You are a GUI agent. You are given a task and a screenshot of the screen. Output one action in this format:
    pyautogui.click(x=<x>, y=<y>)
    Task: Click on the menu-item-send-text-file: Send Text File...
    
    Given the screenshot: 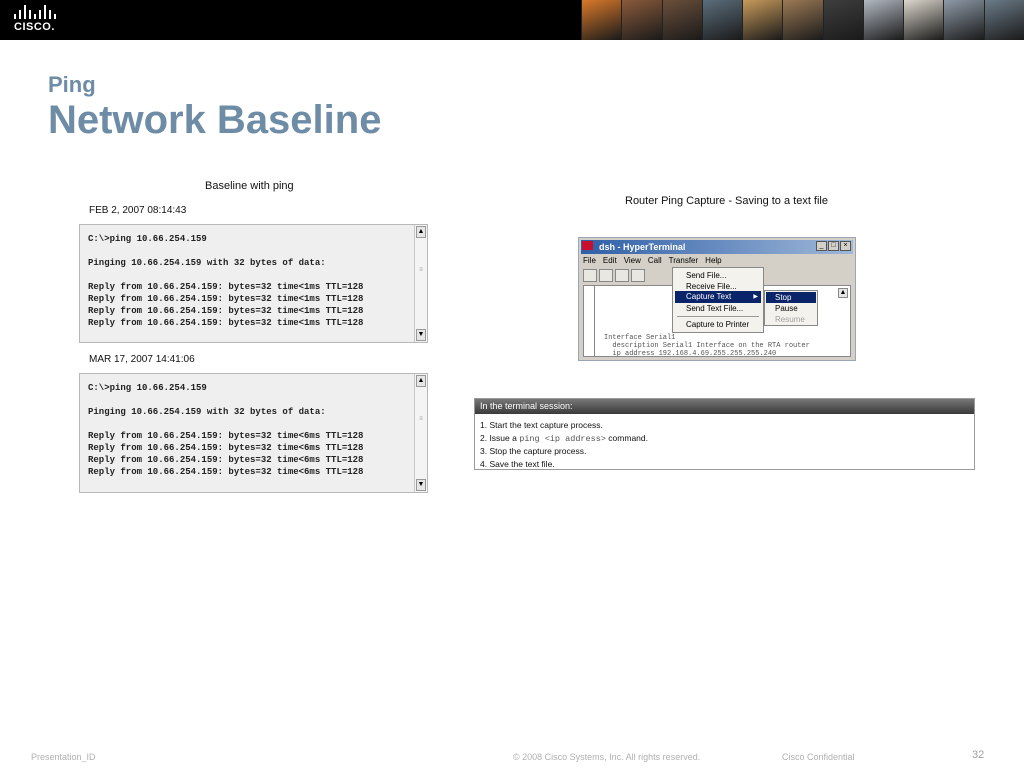 What is the action you would take?
    pyautogui.click(x=718, y=309)
    